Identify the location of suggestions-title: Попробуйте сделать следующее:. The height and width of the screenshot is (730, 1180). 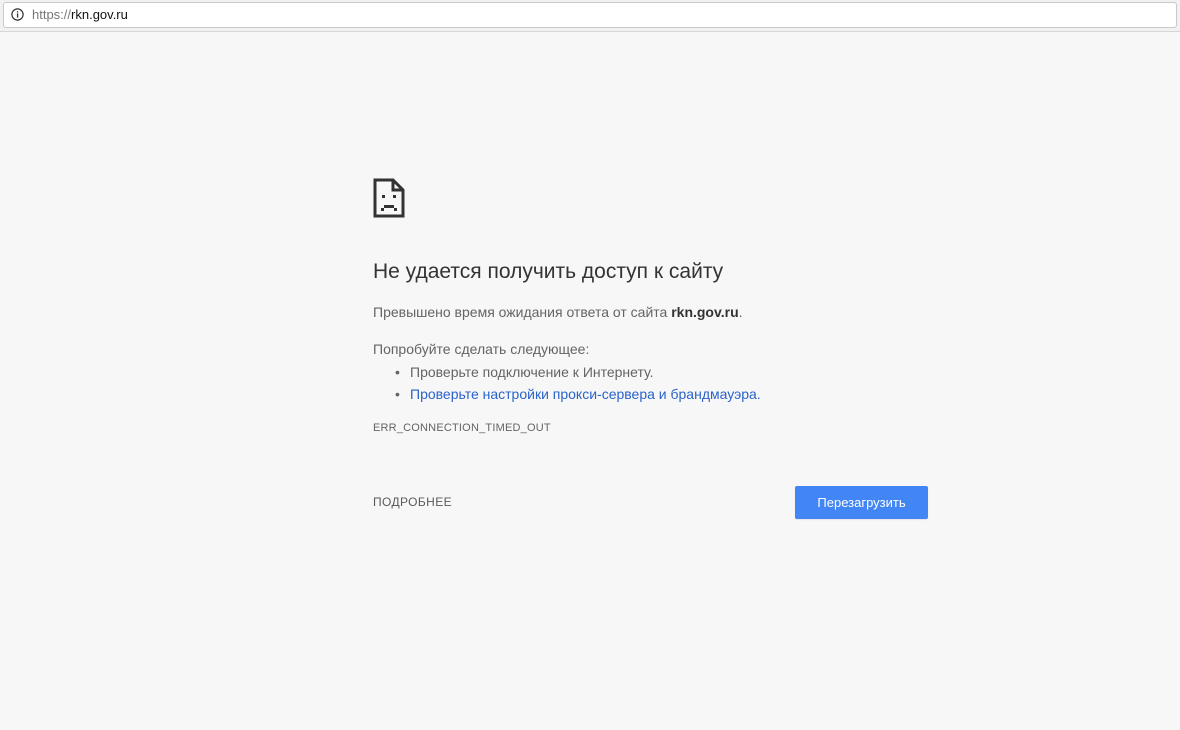
(481, 349).